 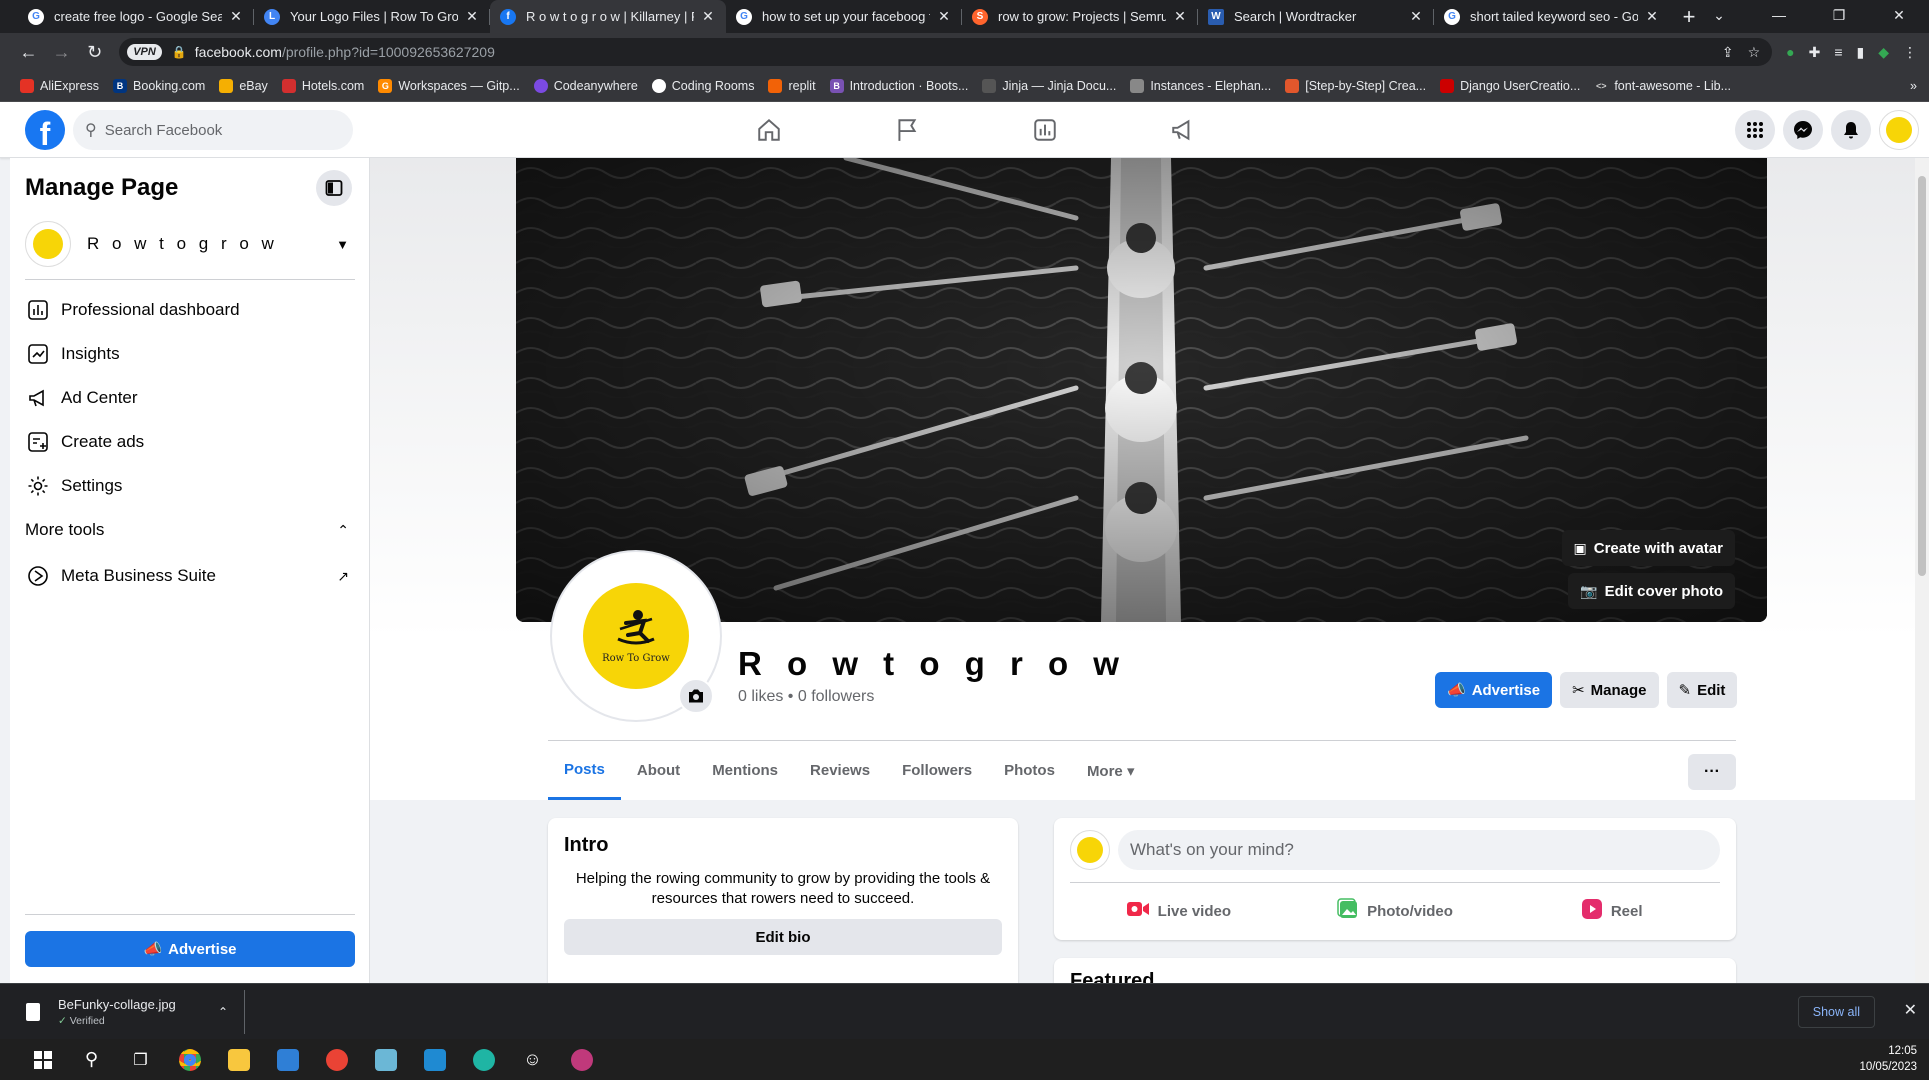 What do you see at coordinates (45, 130) in the screenshot?
I see `facebook-logo-icon: f` at bounding box center [45, 130].